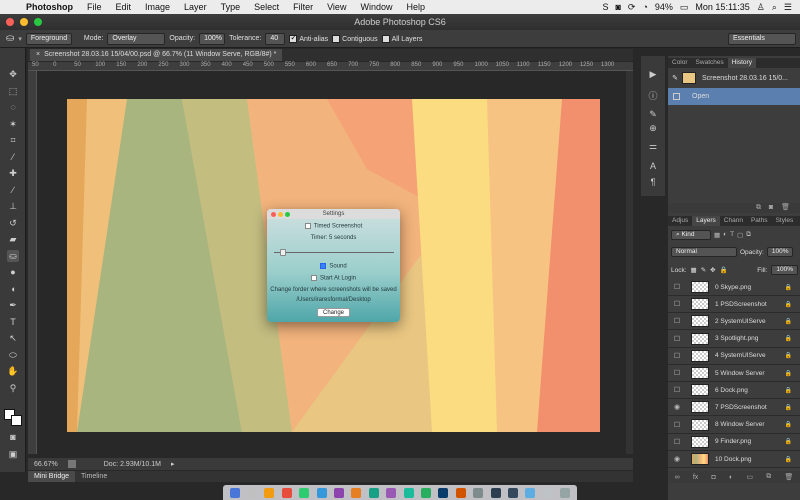 The width and height of the screenshot is (800, 500). What do you see at coordinates (13, 256) in the screenshot?
I see `paint-bucket-tool-icon: ⛀` at bounding box center [13, 256].